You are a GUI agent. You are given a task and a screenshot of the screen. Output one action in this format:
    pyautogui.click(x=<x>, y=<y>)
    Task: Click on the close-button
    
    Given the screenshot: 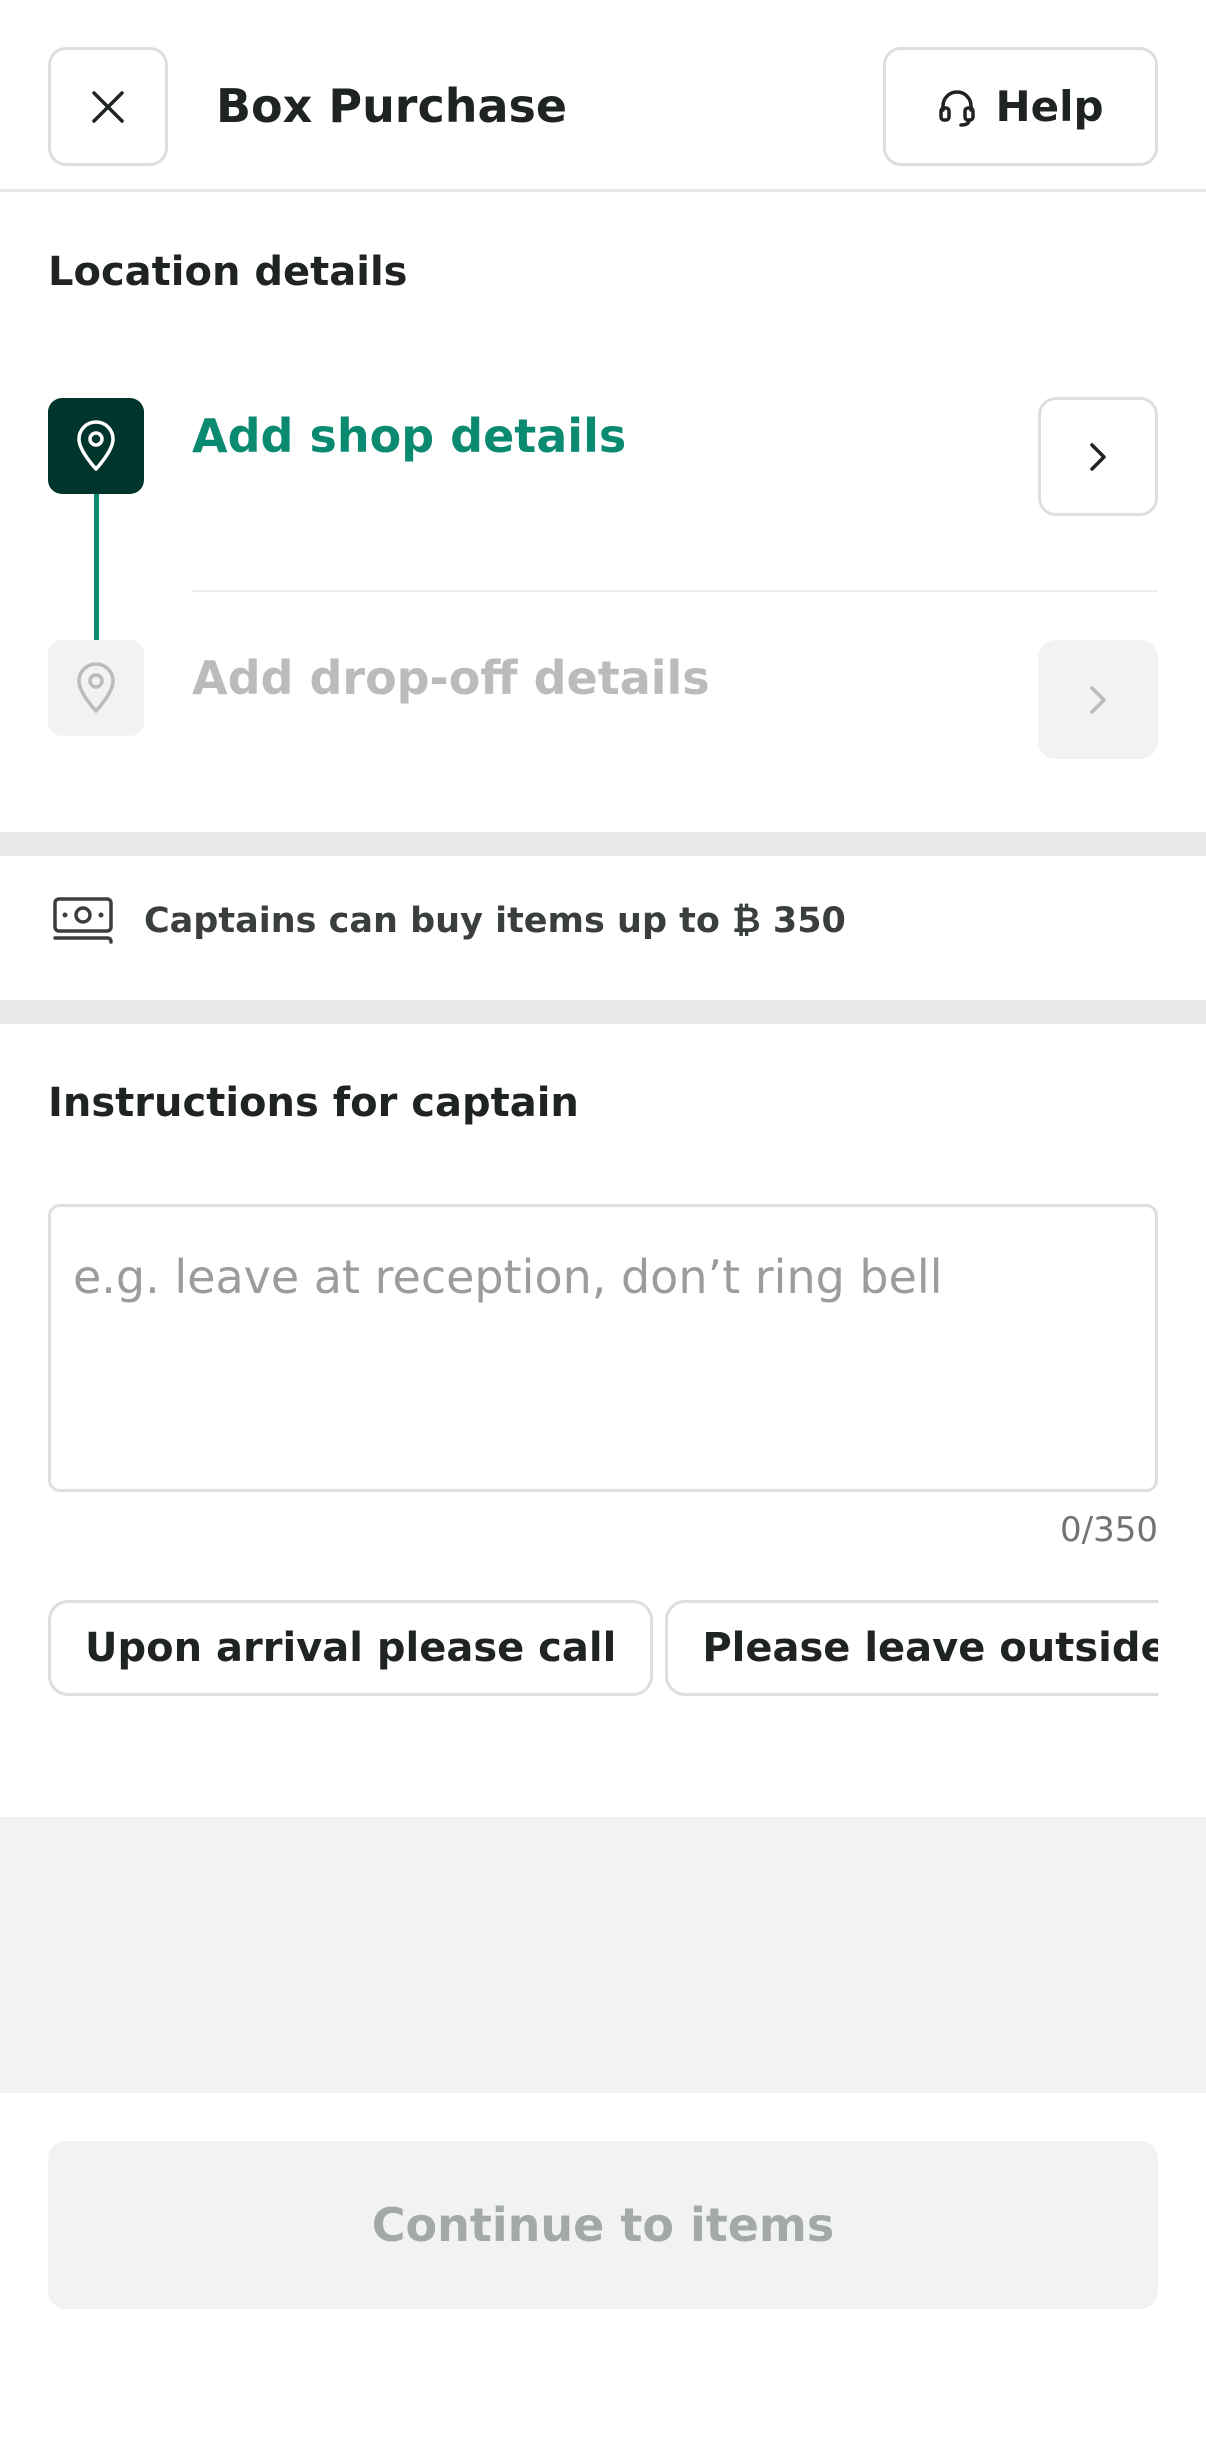 What is the action you would take?
    pyautogui.click(x=108, y=106)
    